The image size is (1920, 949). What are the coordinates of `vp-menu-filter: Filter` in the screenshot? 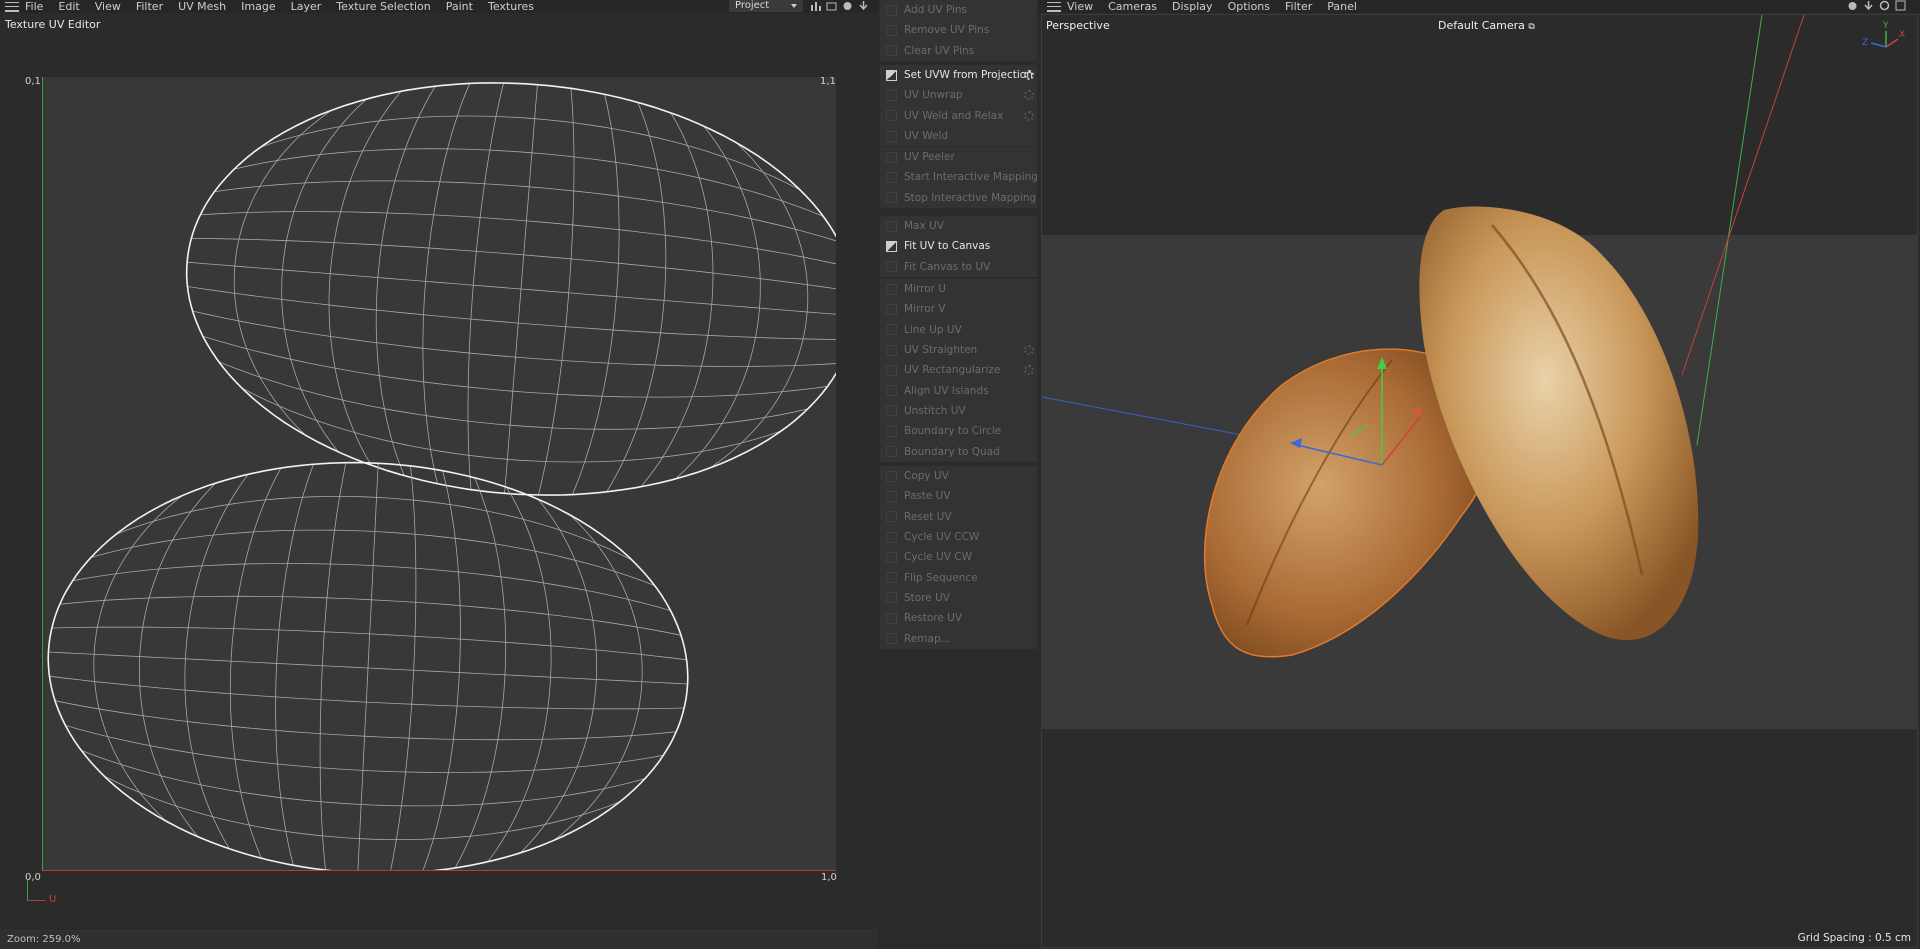 It's located at (1298, 6).